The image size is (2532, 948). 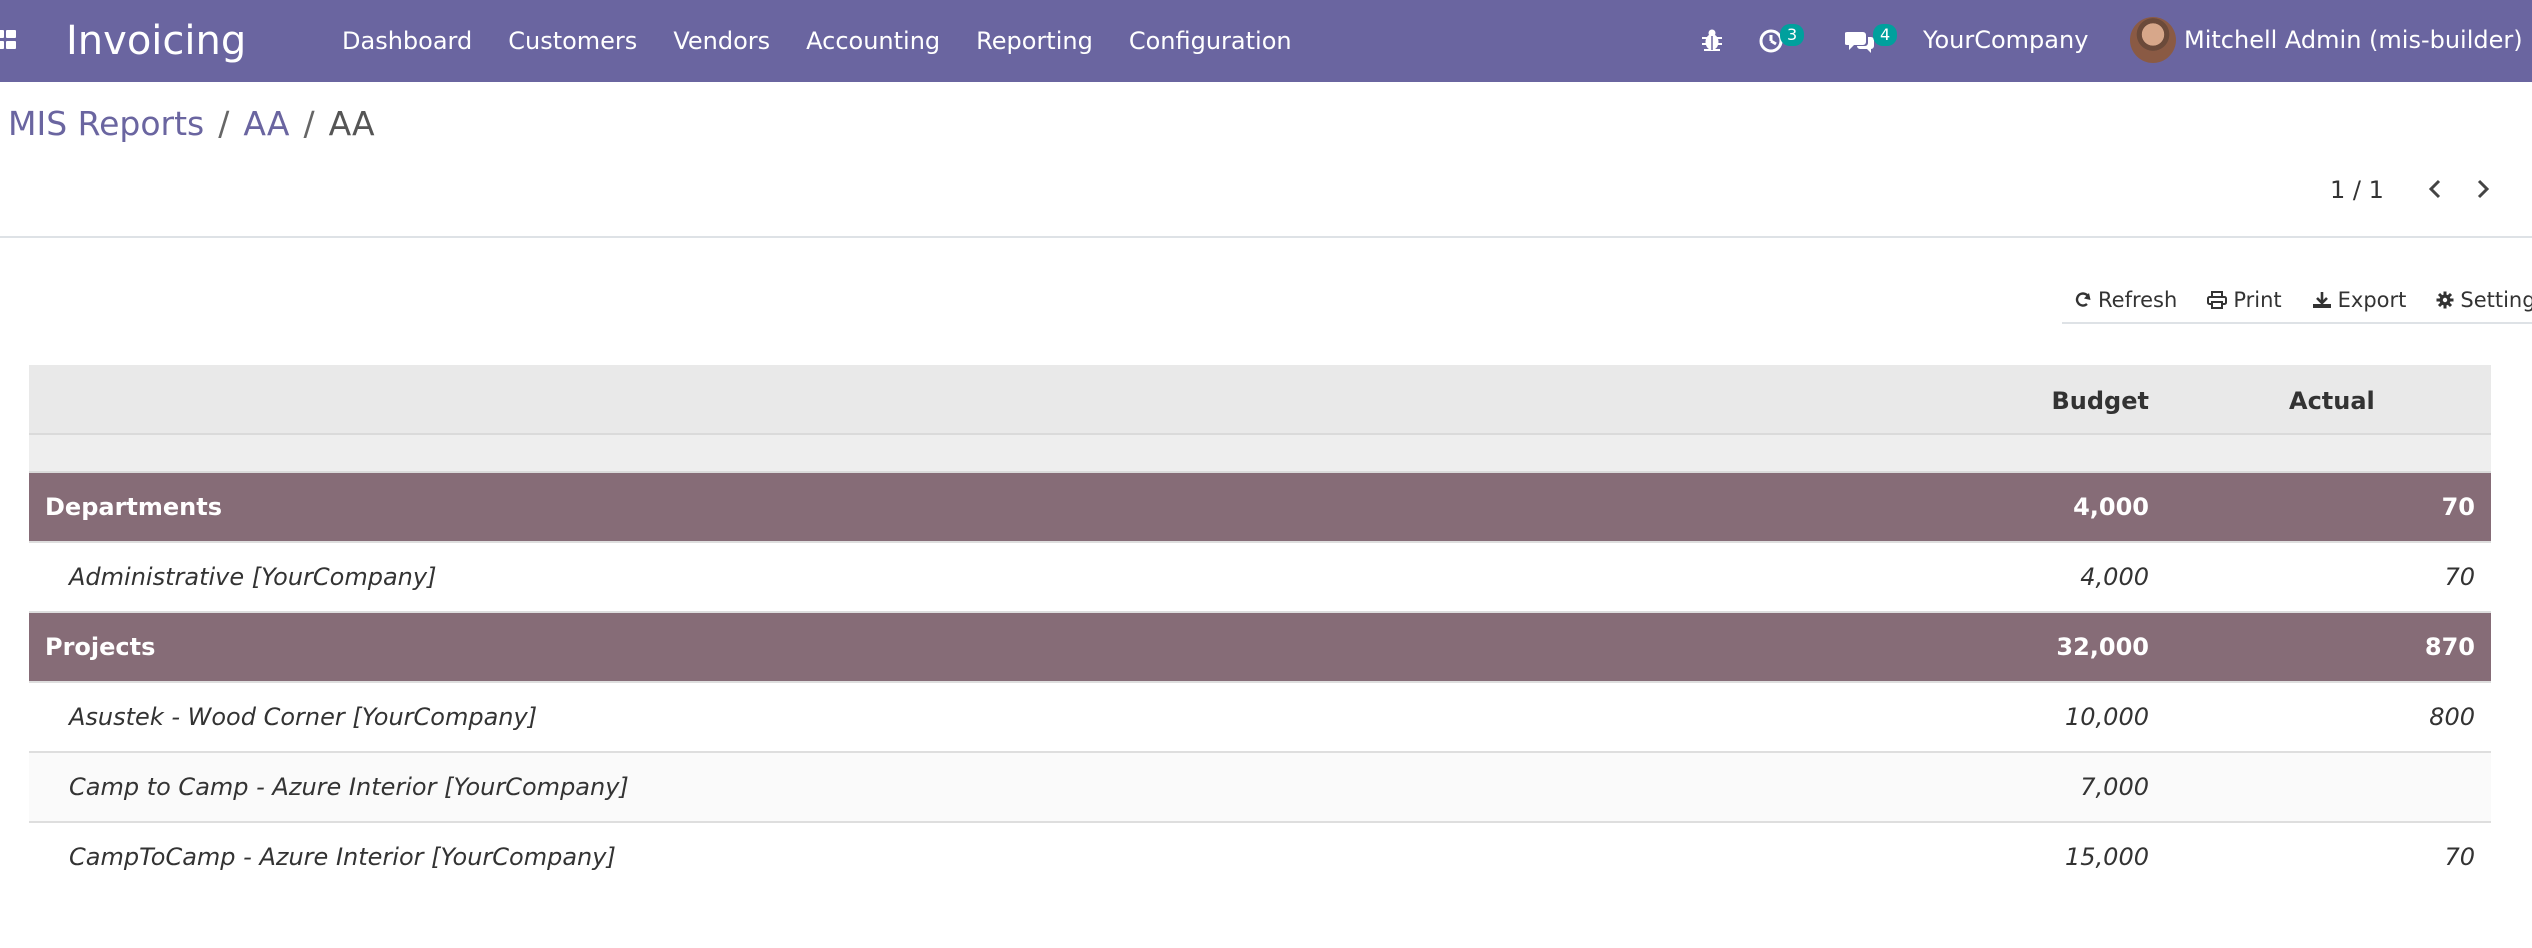 I want to click on pager-previous-button, so click(x=2435, y=189).